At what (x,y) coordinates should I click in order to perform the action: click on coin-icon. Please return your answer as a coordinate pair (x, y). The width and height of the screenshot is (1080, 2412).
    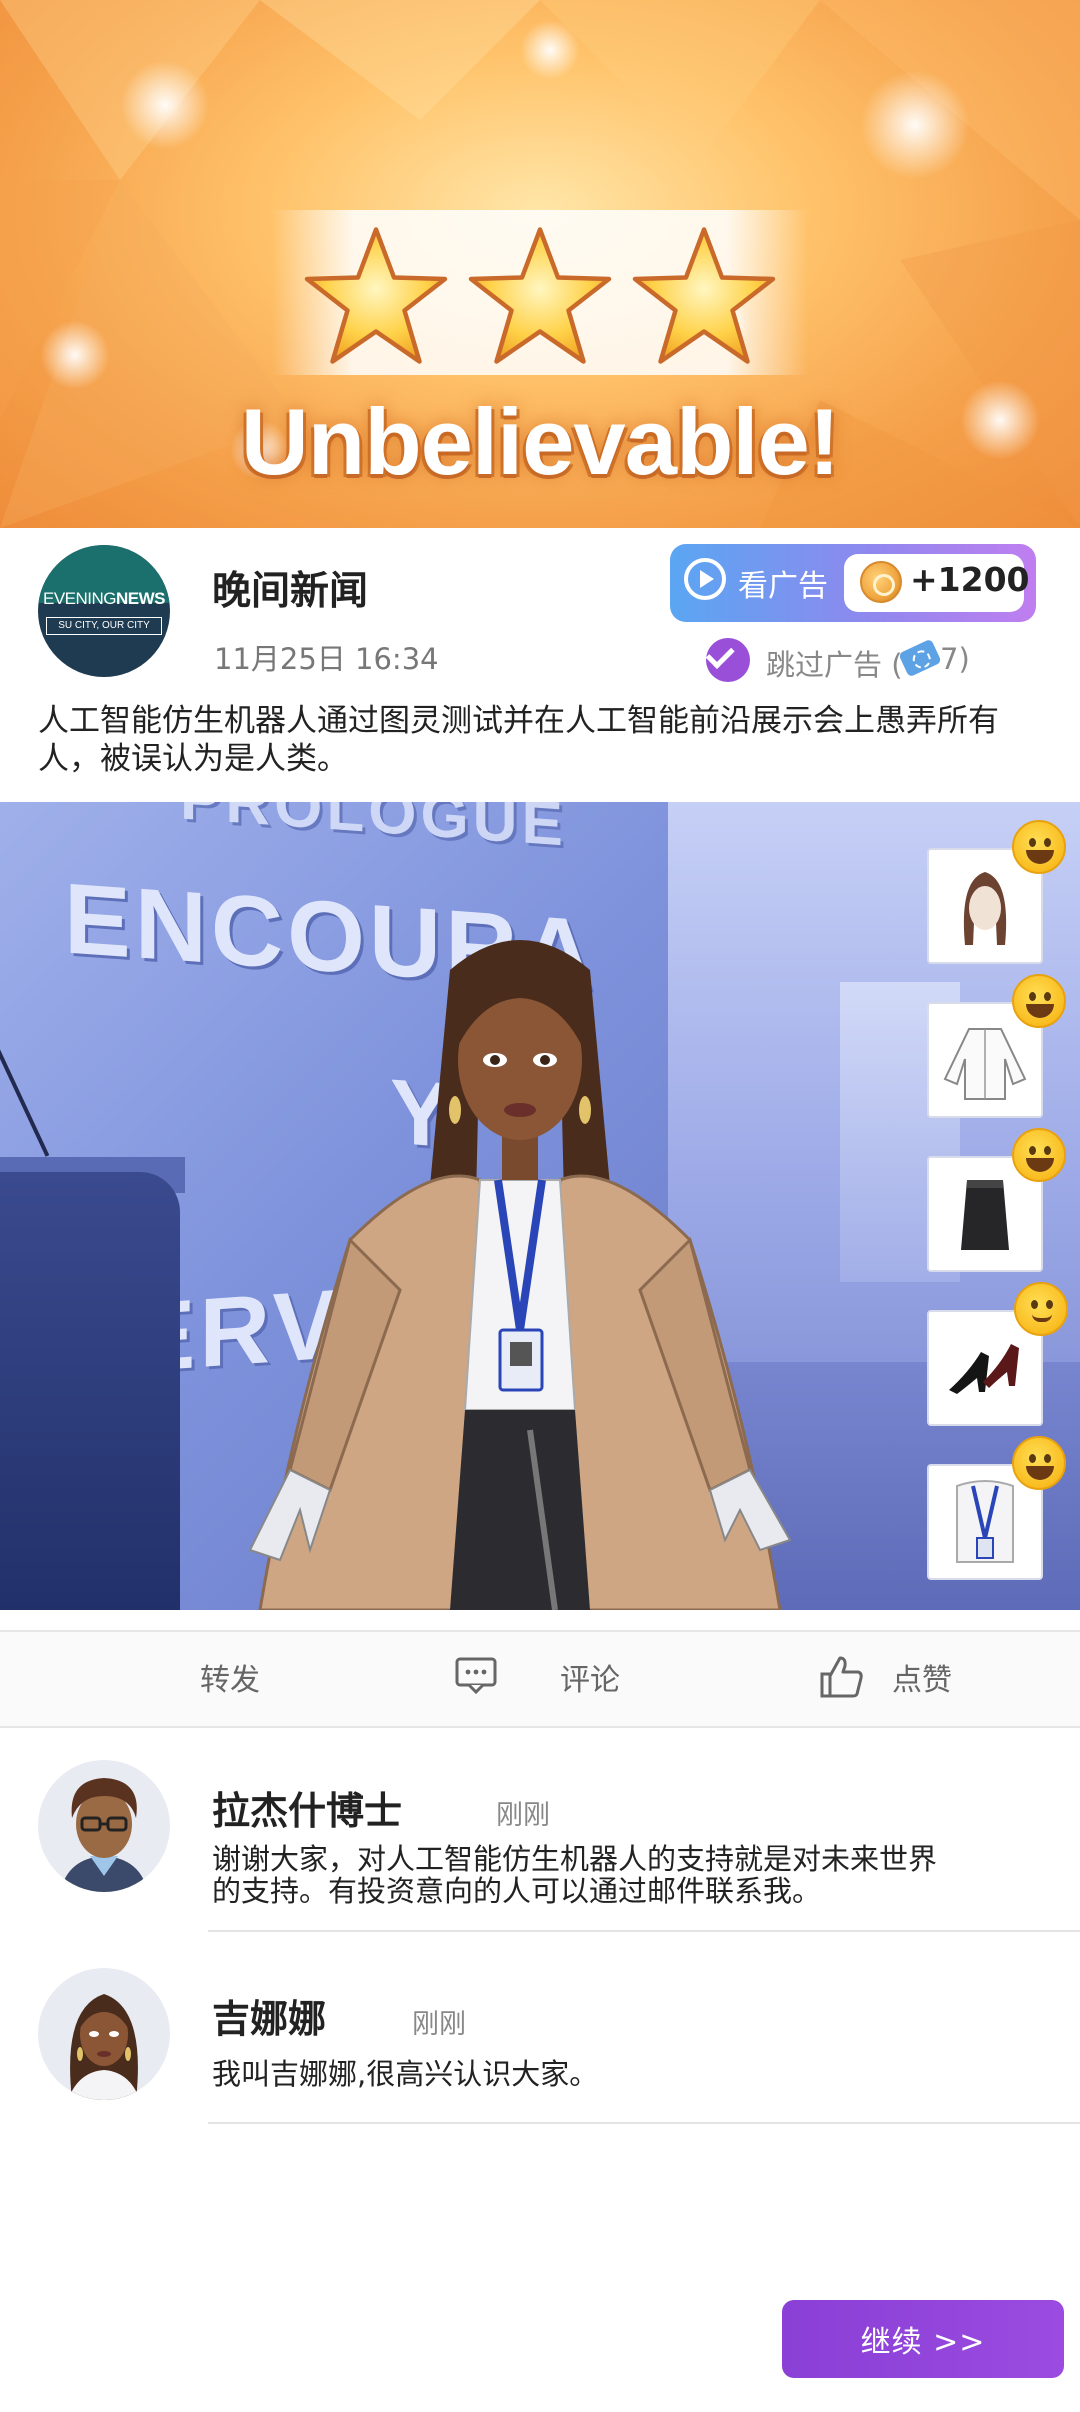
    Looking at the image, I should click on (881, 582).